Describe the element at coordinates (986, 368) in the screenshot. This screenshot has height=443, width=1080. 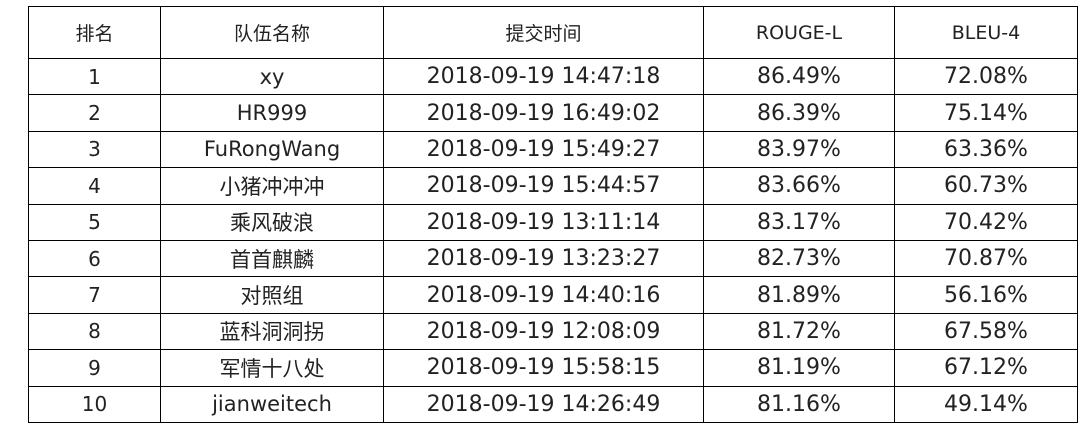
I see `cell-bleu-4: 67.12%` at that location.